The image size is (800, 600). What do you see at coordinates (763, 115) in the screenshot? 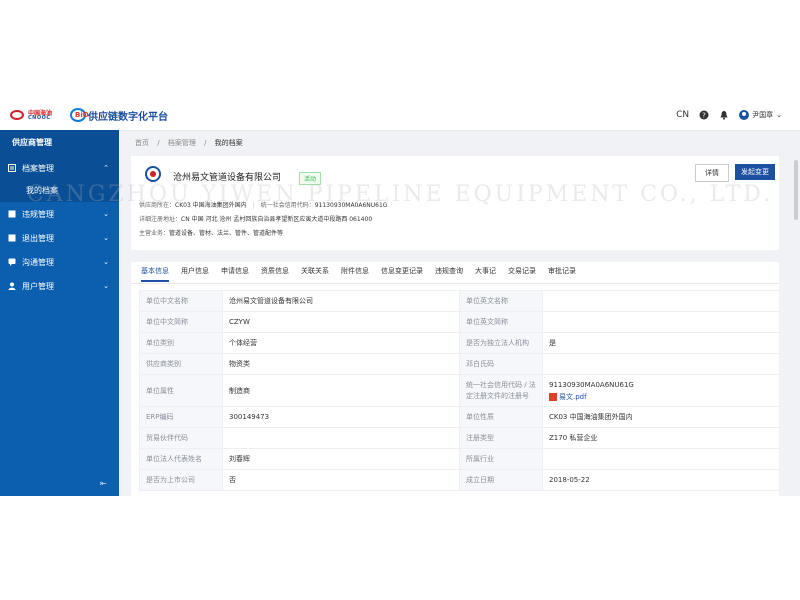
I see `user-name: 尹国章` at bounding box center [763, 115].